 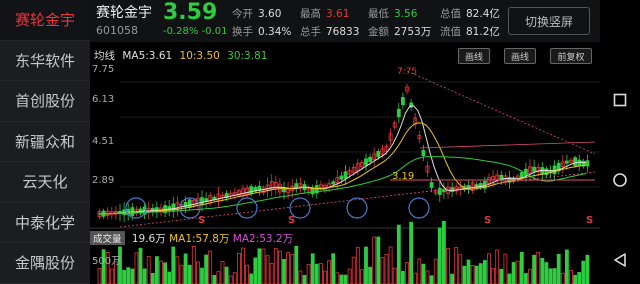 I want to click on draw-line-button: 画线, so click(x=474, y=56).